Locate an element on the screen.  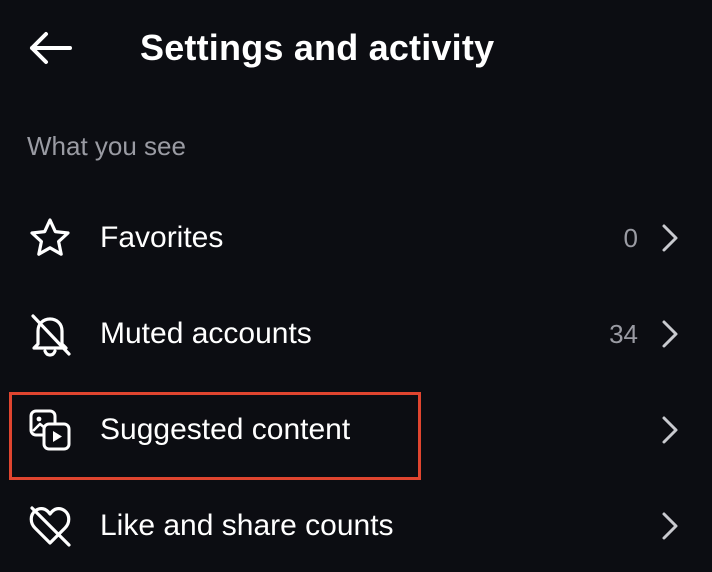
menu-item-label: Like and share counts is located at coordinates (247, 525).